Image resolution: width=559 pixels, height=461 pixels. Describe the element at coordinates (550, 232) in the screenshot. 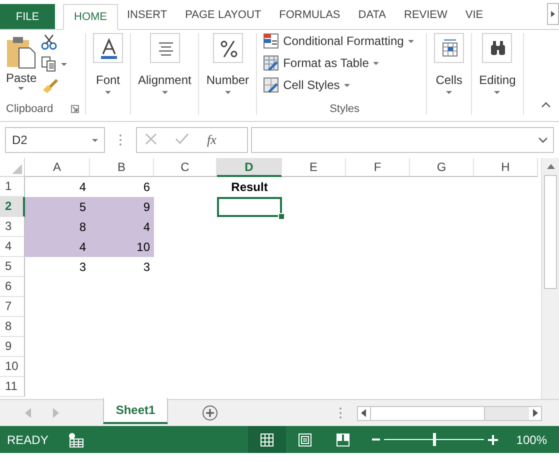

I see `scroll-thumb` at that location.